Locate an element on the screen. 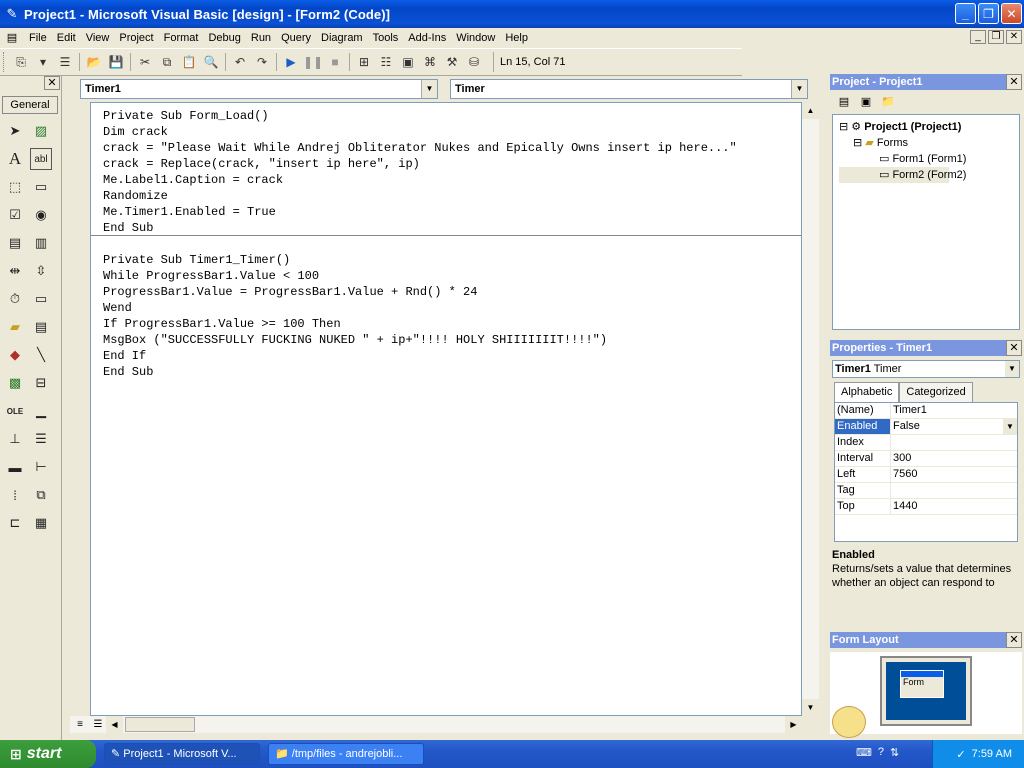  hscrollbar-tool-icon: ⇹ is located at coordinates (15, 271).